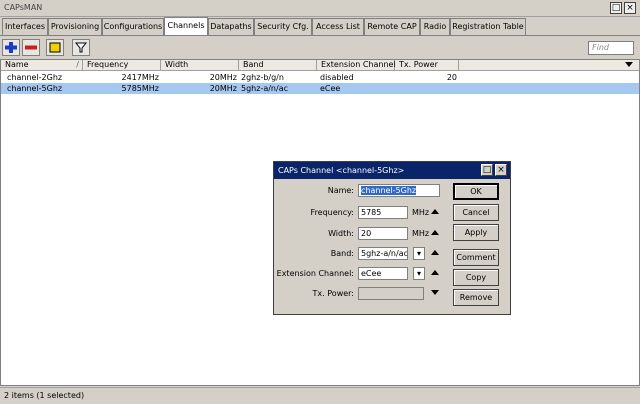 The width and height of the screenshot is (640, 404). What do you see at coordinates (23, 7) in the screenshot?
I see `window-title: CAPsMAN` at bounding box center [23, 7].